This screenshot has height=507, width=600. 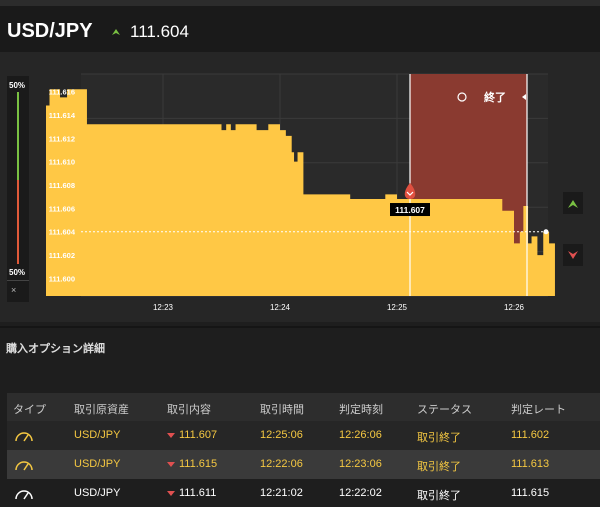 I want to click on cell-time: 12:25:06, so click(x=281, y=435).